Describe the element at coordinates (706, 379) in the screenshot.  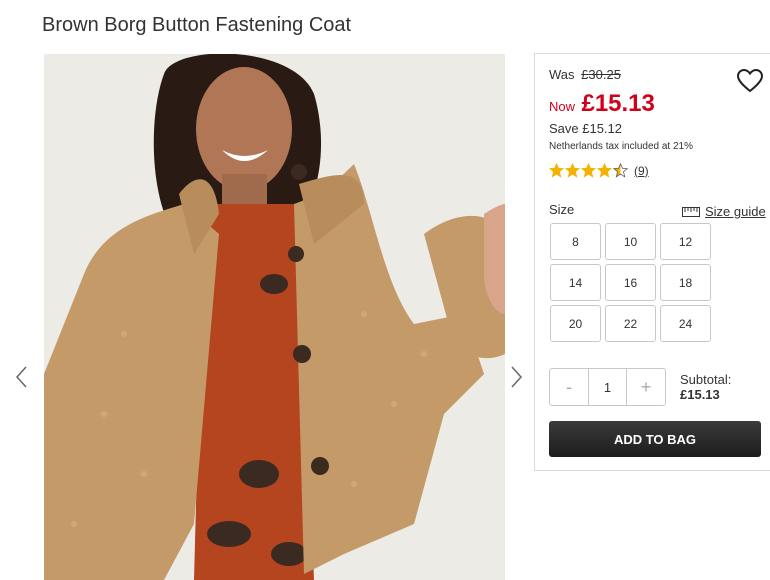
I see `subtotal-label: Subtotal:` at that location.